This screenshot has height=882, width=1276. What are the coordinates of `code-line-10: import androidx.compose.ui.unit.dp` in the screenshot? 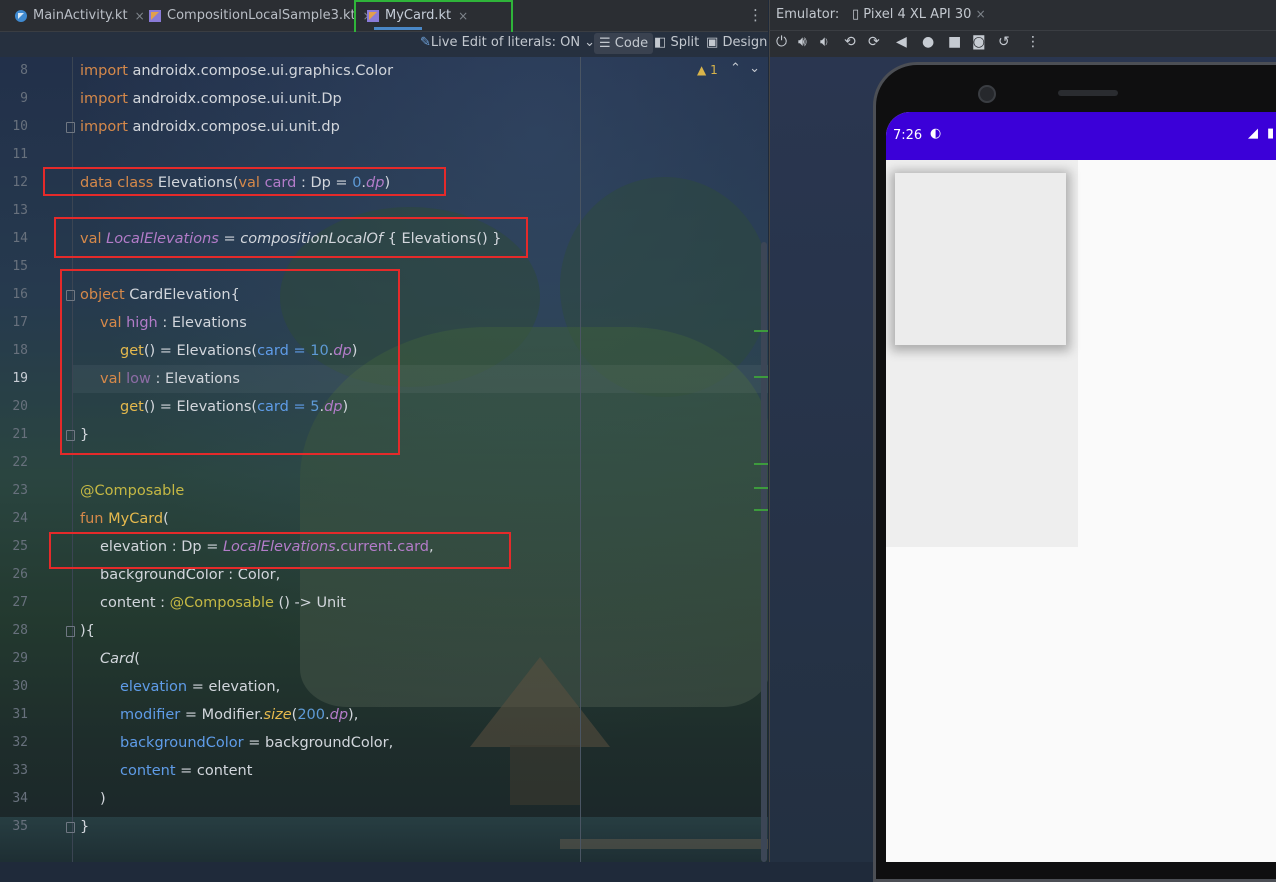 It's located at (210, 127).